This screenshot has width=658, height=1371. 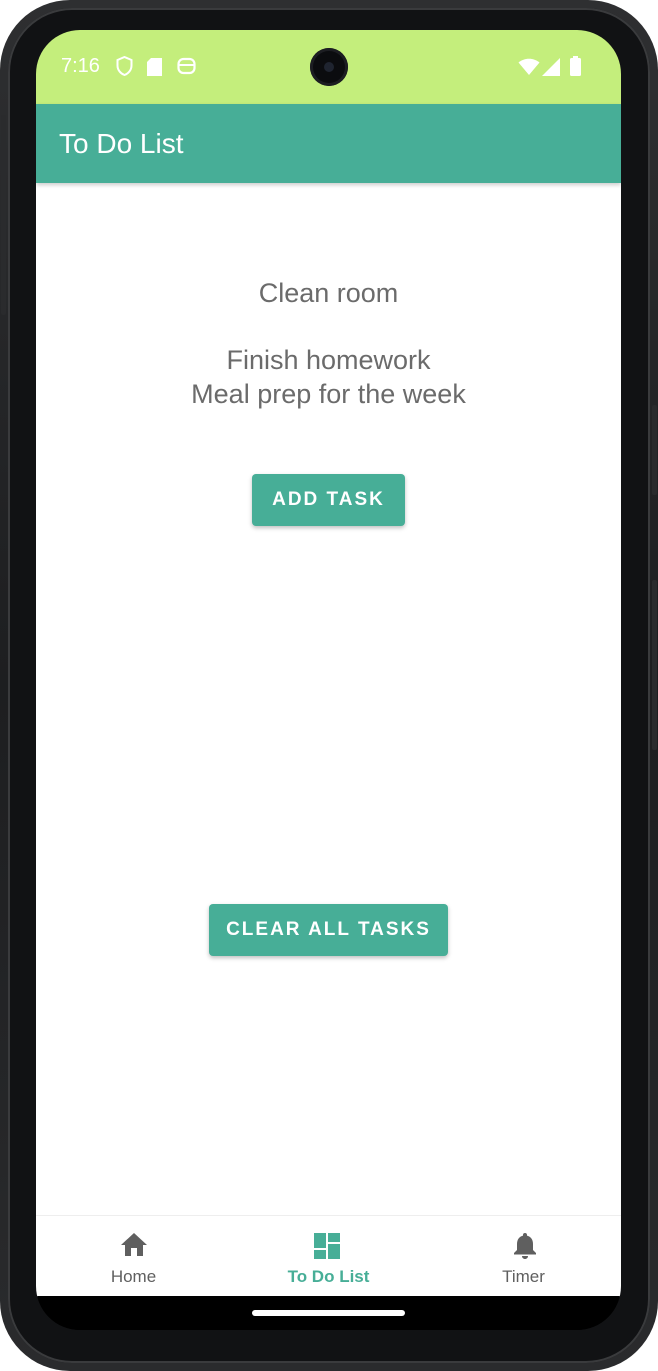 I want to click on task-item: Finish homework, so click(x=328, y=360).